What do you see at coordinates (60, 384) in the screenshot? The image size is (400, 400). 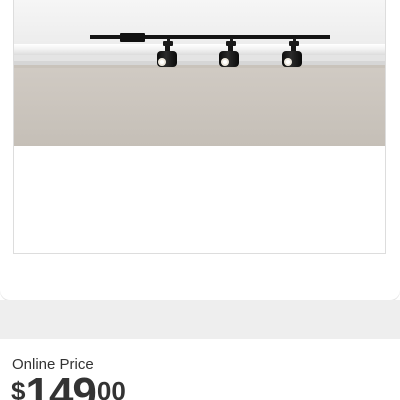 I see `price-dollars: 149` at bounding box center [60, 384].